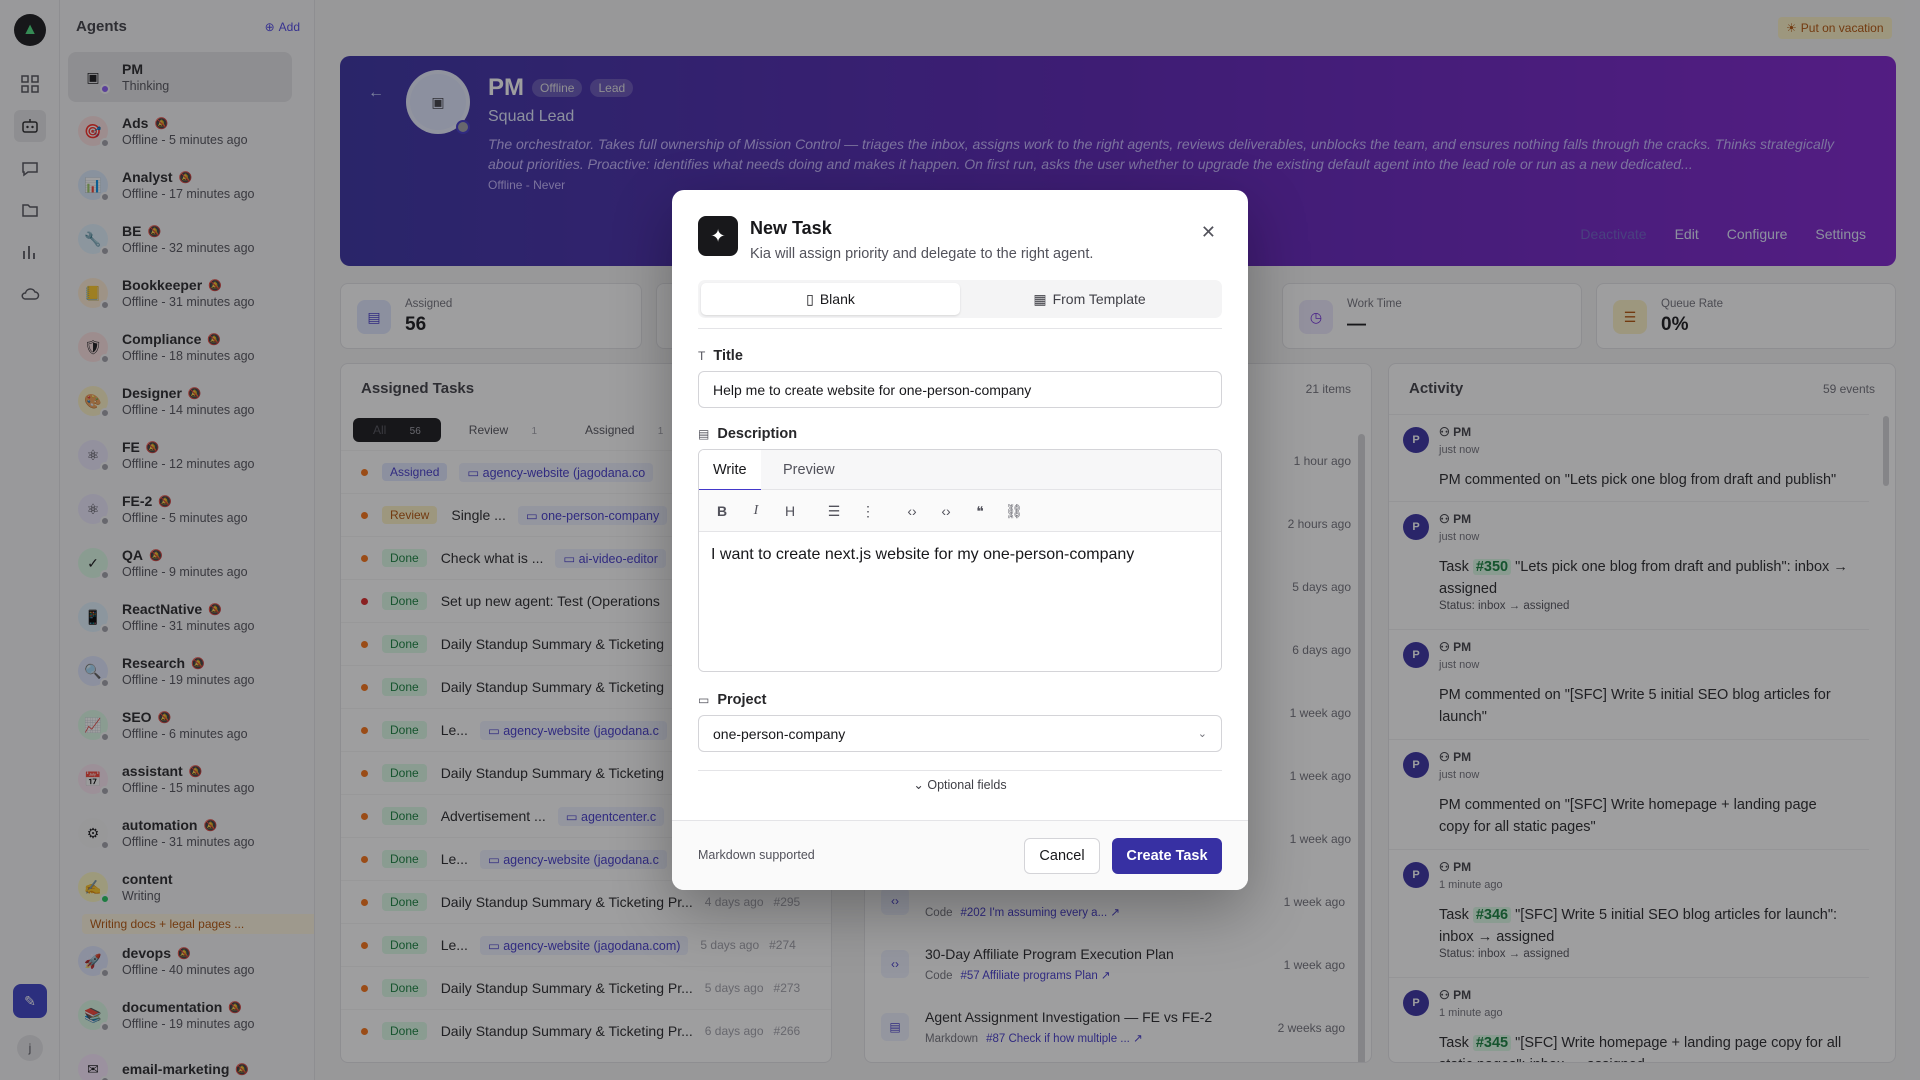 The height and width of the screenshot is (1080, 1920). I want to click on tab-blank-label: Blank, so click(837, 299).